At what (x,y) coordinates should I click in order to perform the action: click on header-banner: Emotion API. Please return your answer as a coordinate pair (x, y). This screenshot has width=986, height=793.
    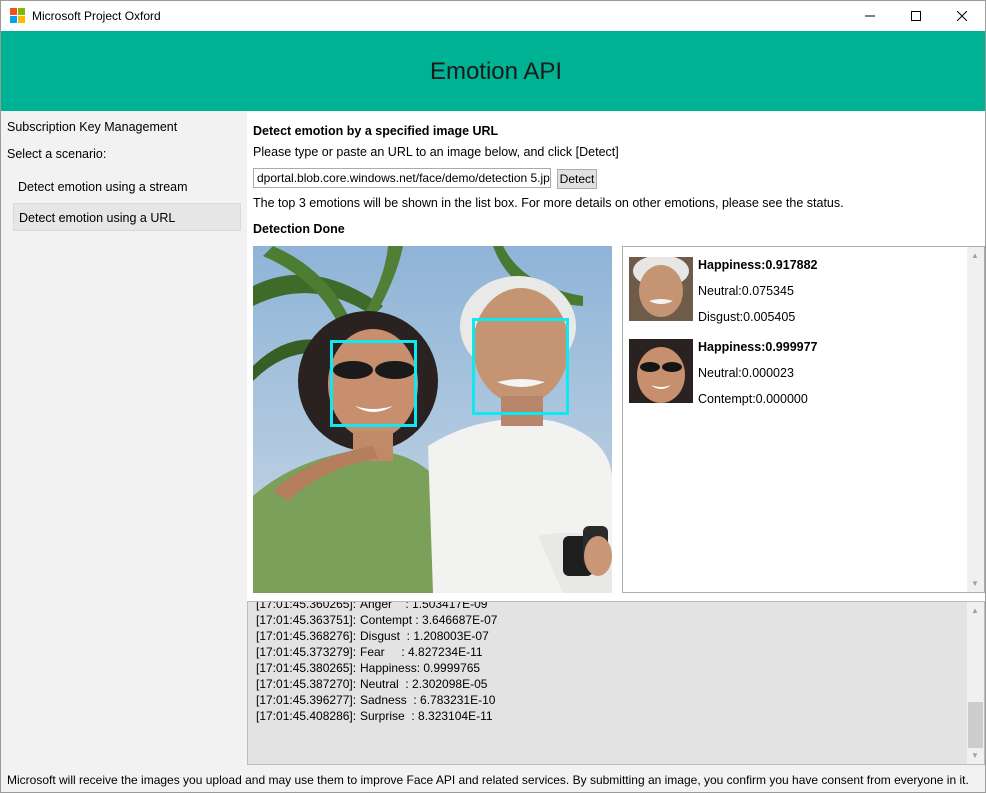
    Looking at the image, I should click on (493, 71).